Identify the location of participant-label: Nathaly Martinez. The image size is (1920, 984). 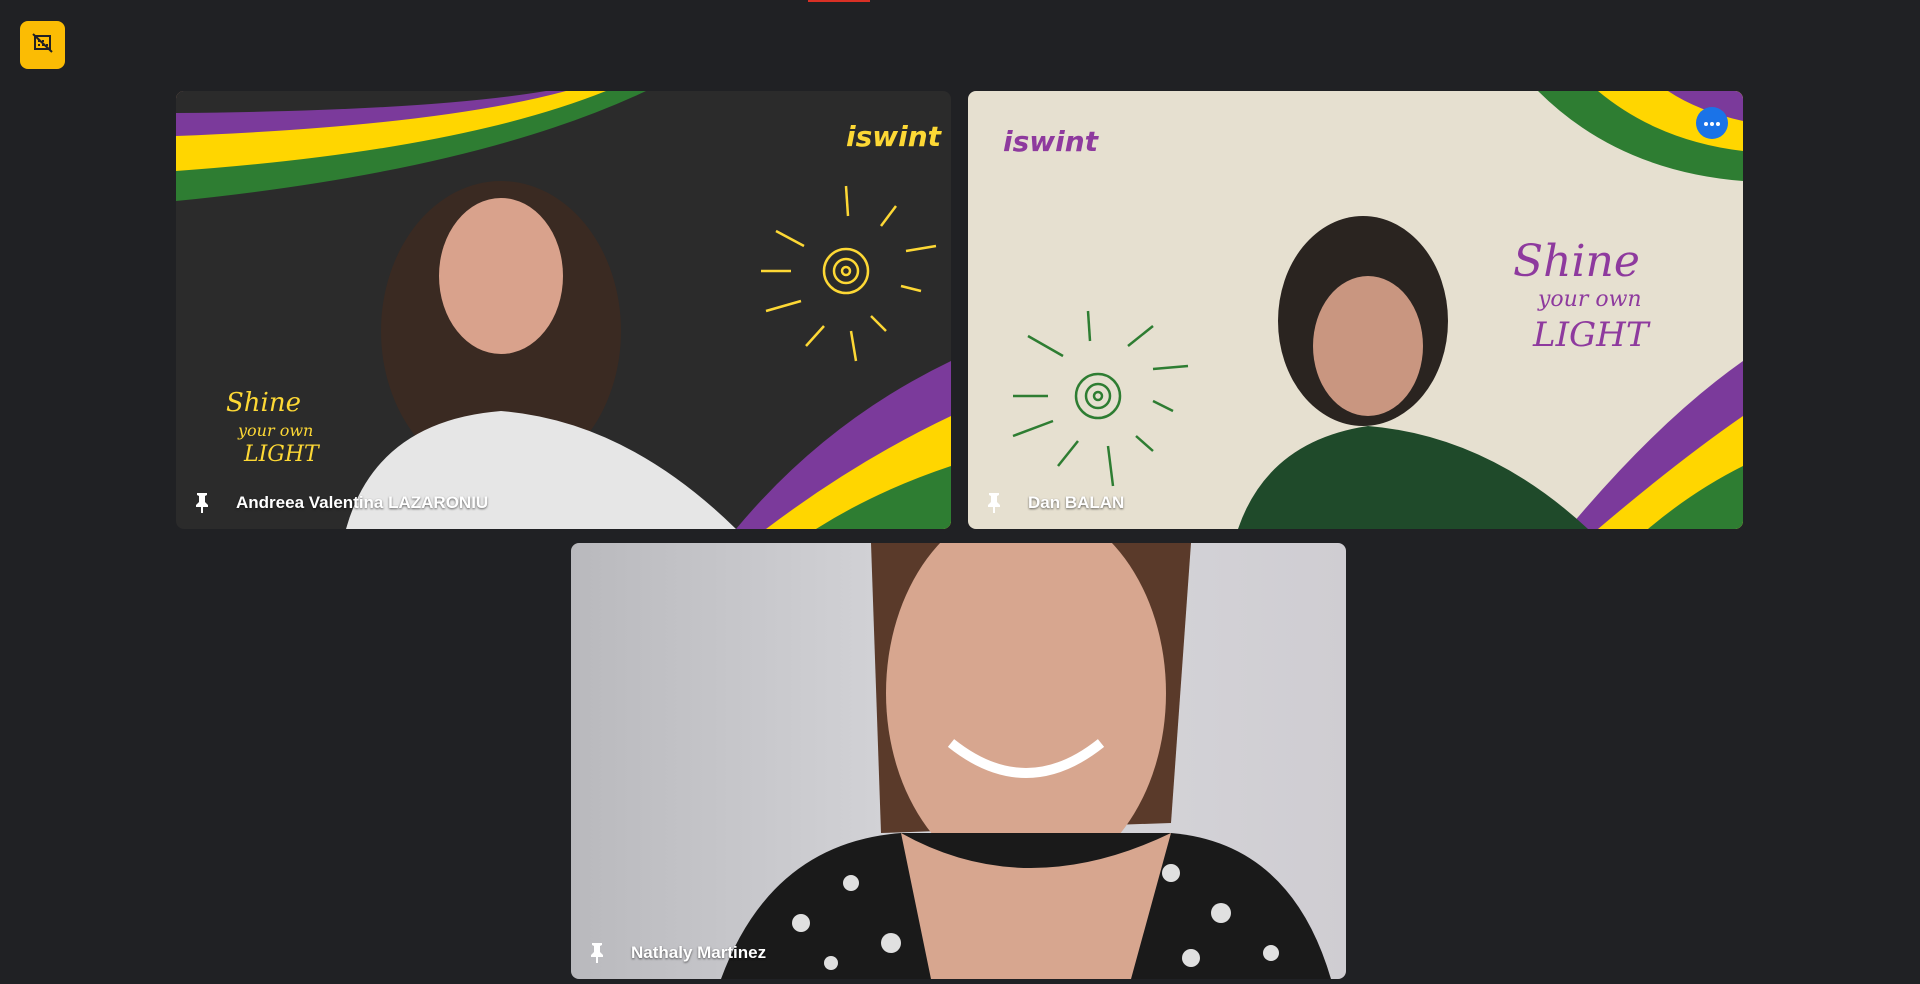
(675, 953).